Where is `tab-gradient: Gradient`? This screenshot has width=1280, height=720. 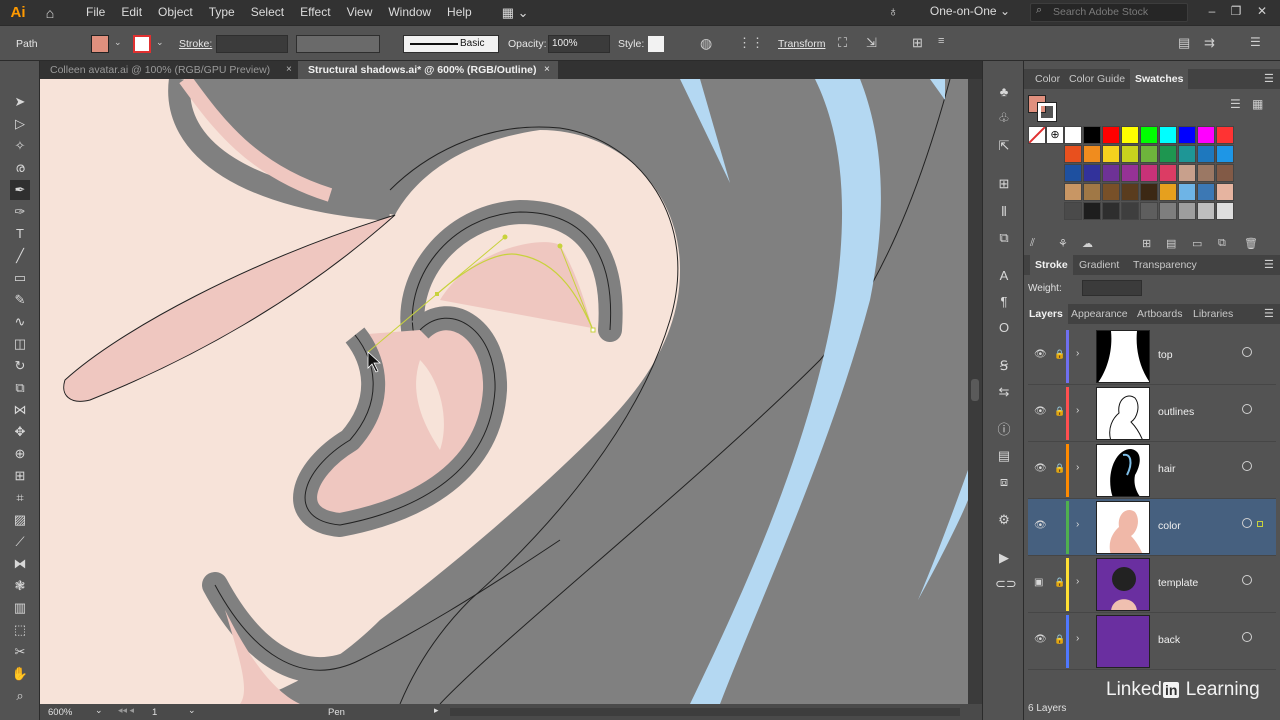 tab-gradient: Gradient is located at coordinates (1099, 265).